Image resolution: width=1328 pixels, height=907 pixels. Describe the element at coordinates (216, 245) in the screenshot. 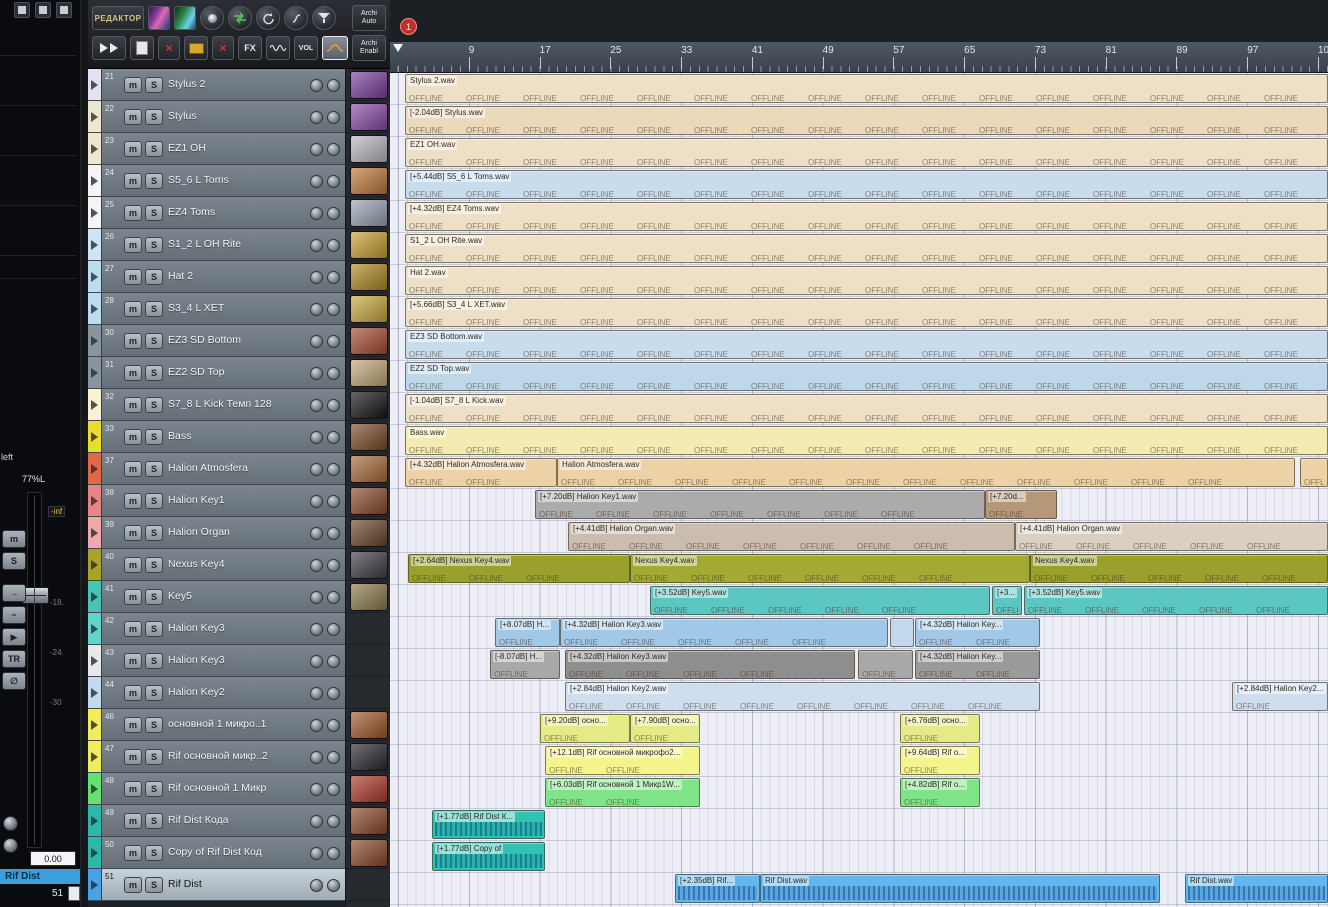

I see `track-row: 26 m S S1_2 L OH Rite` at that location.